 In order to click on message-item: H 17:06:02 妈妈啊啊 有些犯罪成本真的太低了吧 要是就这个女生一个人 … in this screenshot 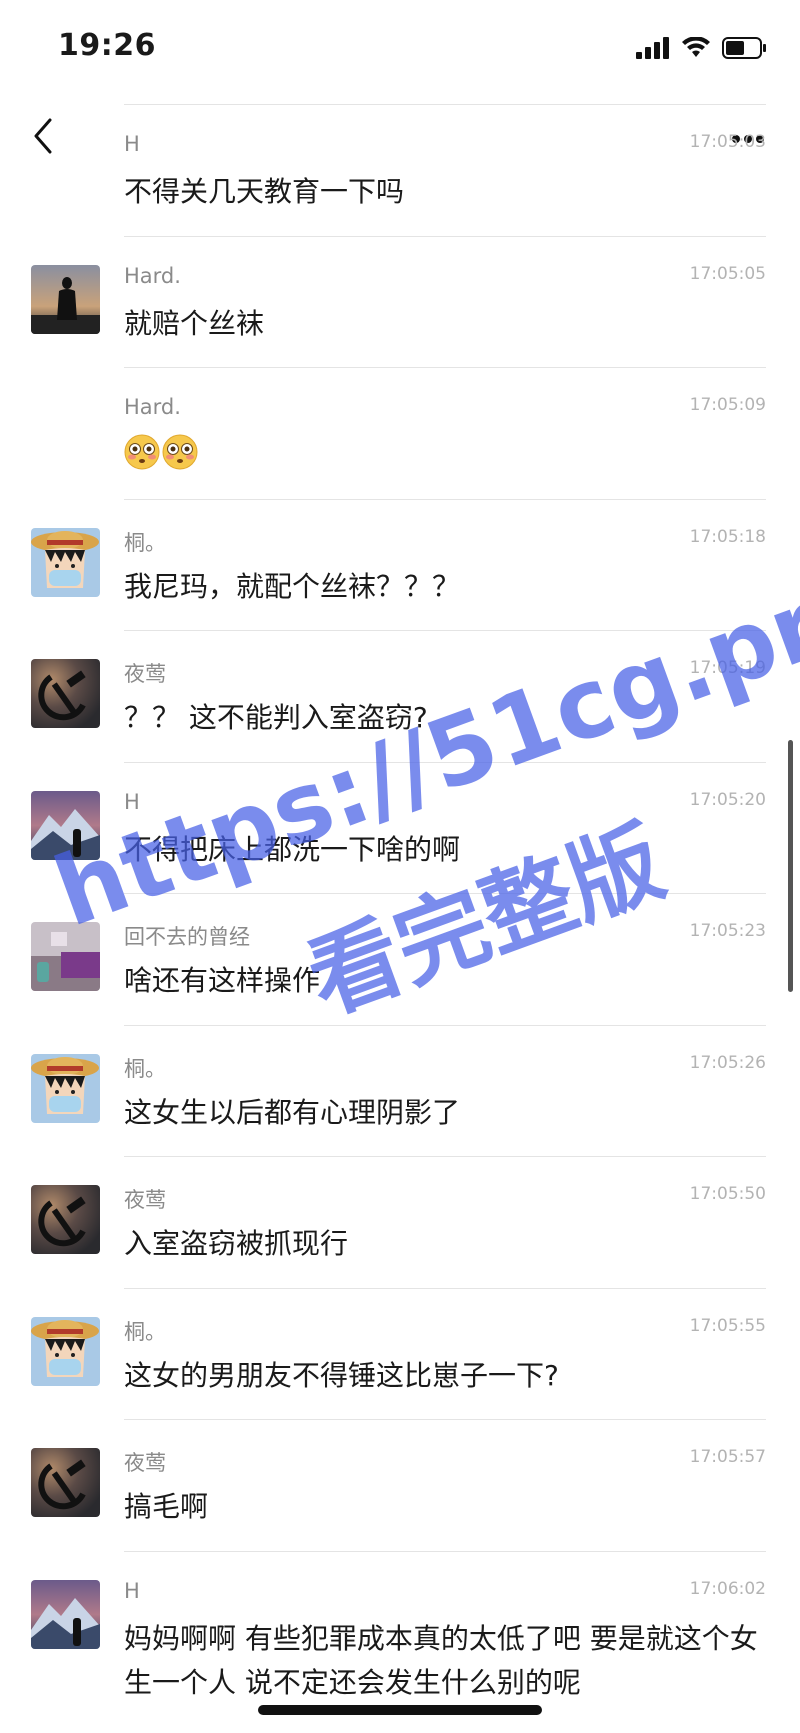, I will do `click(400, 1635)`.